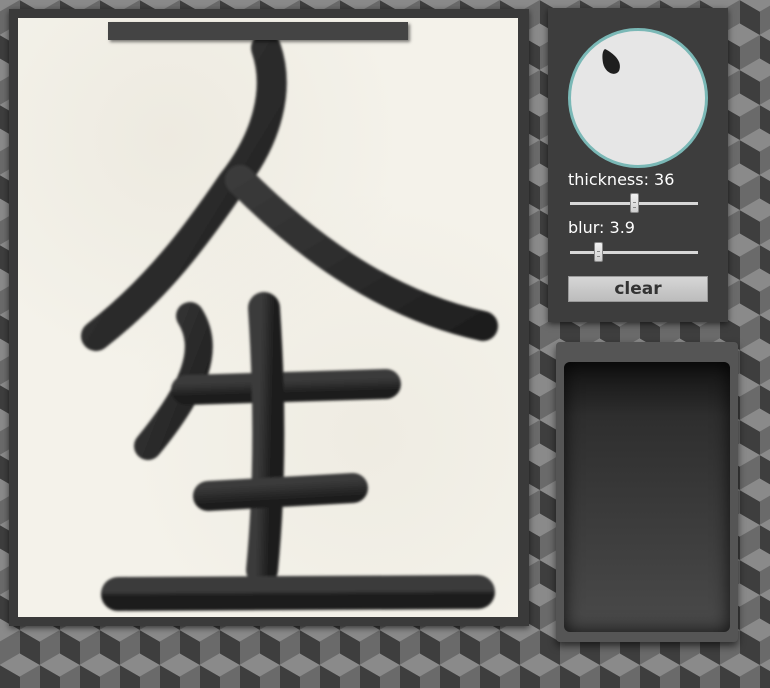 This screenshot has width=770, height=688. What do you see at coordinates (258, 31) in the screenshot?
I see `top-bar` at bounding box center [258, 31].